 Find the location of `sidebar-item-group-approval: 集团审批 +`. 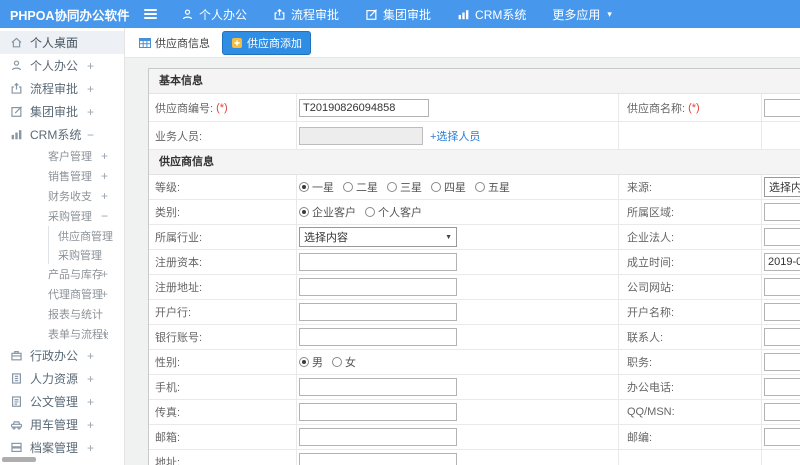

sidebar-item-group-approval: 集团审批 + is located at coordinates (62, 111).